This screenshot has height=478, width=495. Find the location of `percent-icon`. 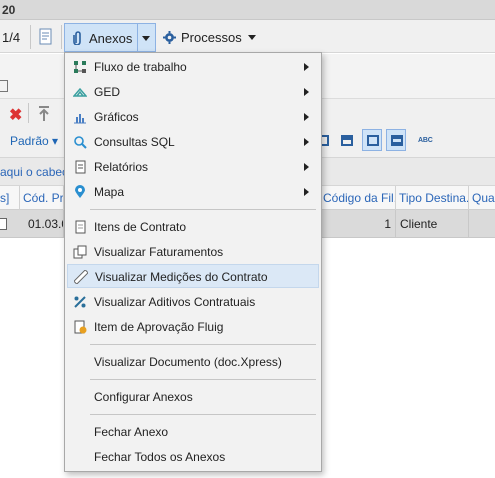

percent-icon is located at coordinates (80, 302).